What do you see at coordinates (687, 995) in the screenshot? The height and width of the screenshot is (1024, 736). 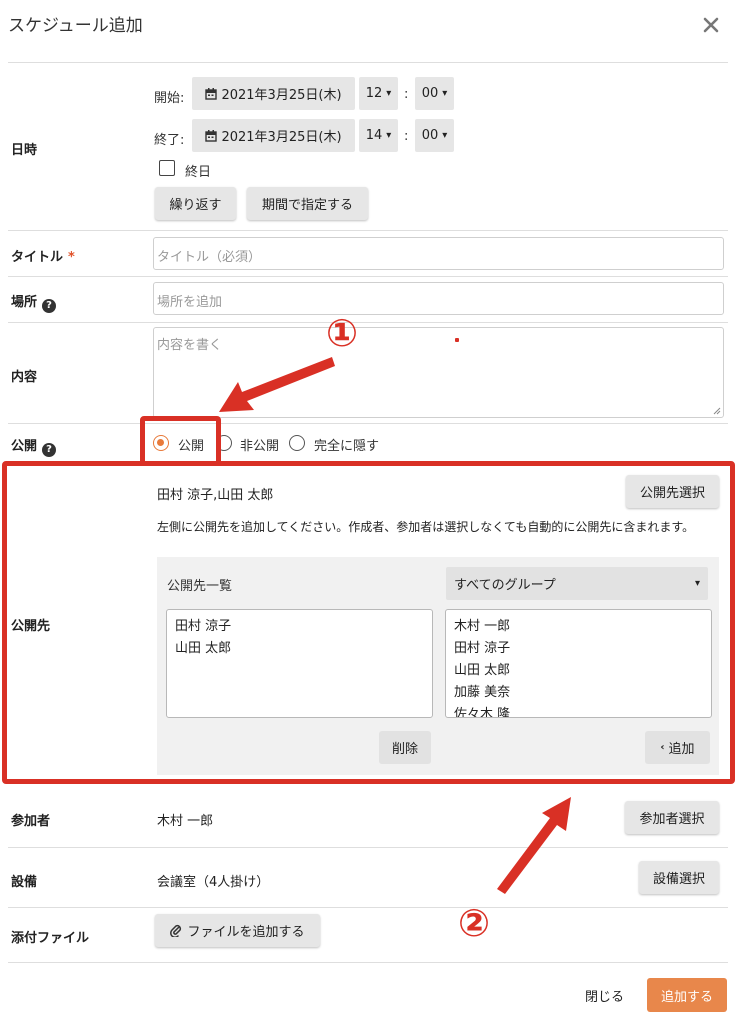 I see `submit-button: 追加する` at bounding box center [687, 995].